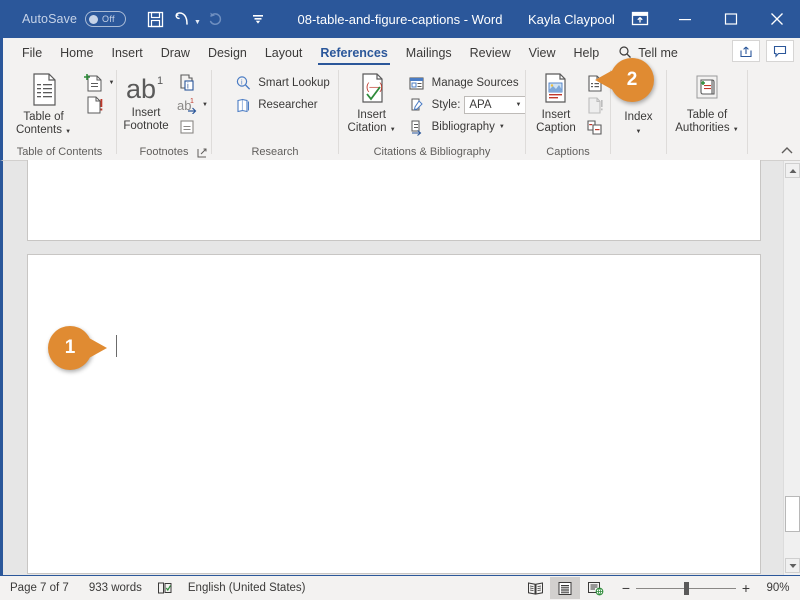 The image size is (800, 600). Describe the element at coordinates (571, 19) in the screenshot. I see `account-user-name: Kayla Claypool` at that location.